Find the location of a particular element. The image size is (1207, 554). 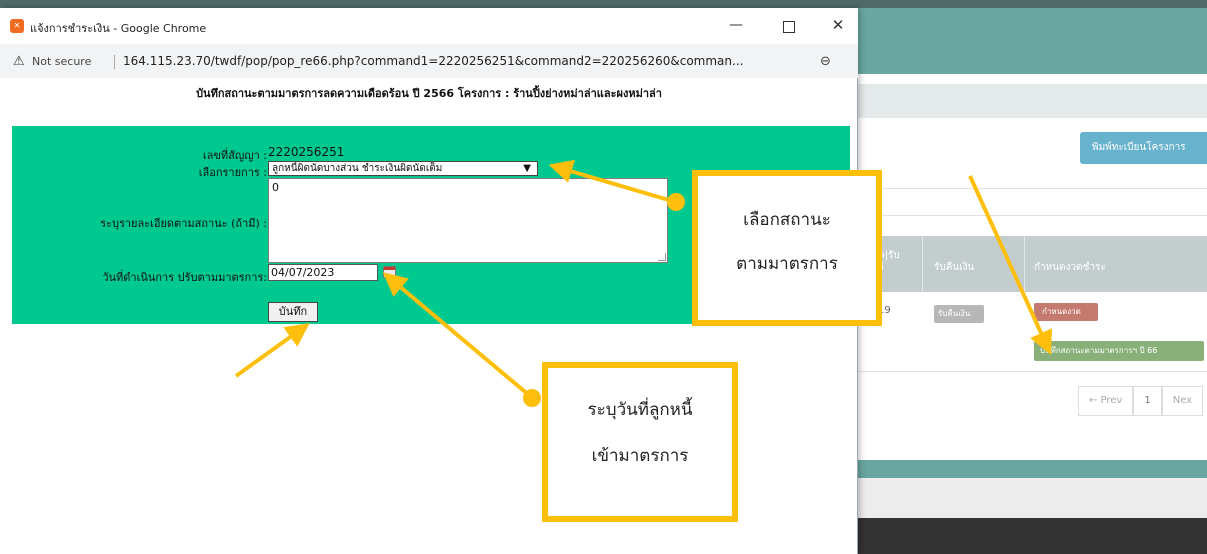

background-header is located at coordinates (1032, 41).